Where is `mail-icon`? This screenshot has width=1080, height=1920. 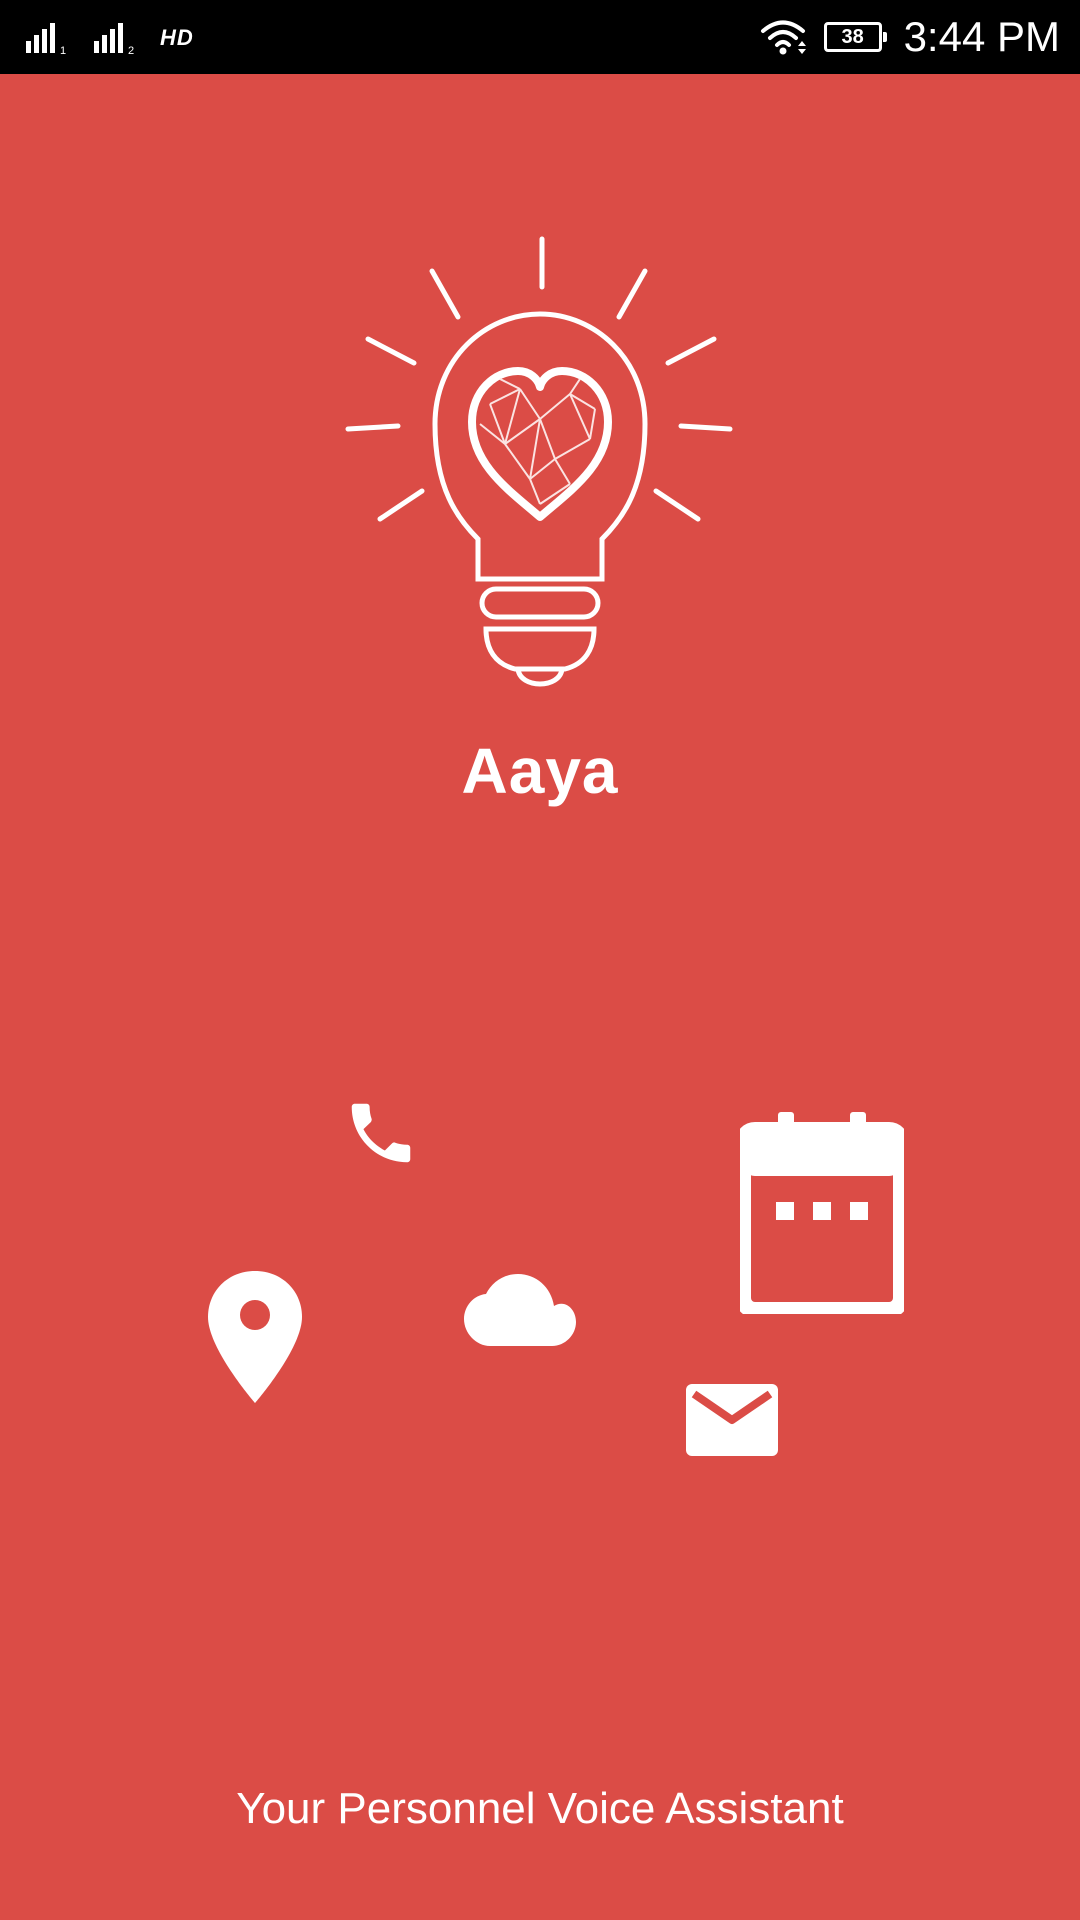 mail-icon is located at coordinates (732, 1420).